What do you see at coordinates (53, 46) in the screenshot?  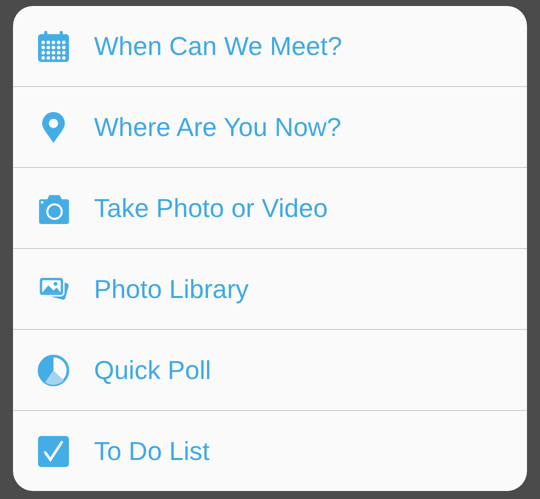 I see `calendar-icon` at bounding box center [53, 46].